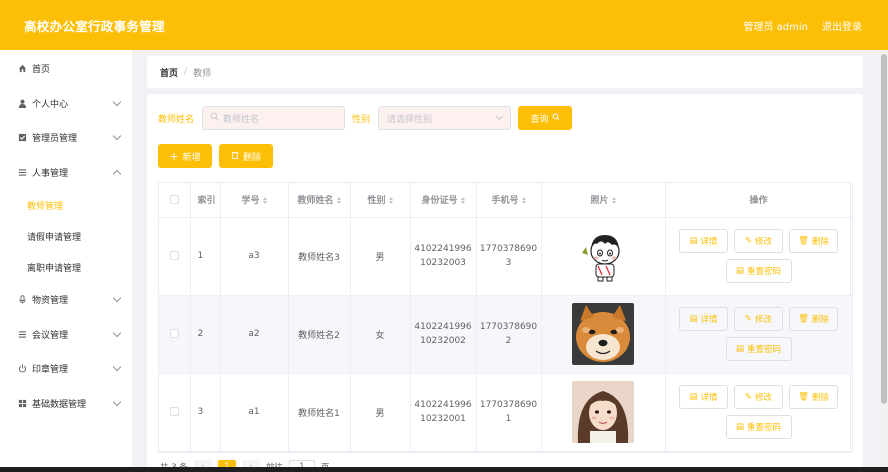 The height and width of the screenshot is (472, 888). What do you see at coordinates (254, 412) in the screenshot?
I see `cell-student-no: a1` at bounding box center [254, 412].